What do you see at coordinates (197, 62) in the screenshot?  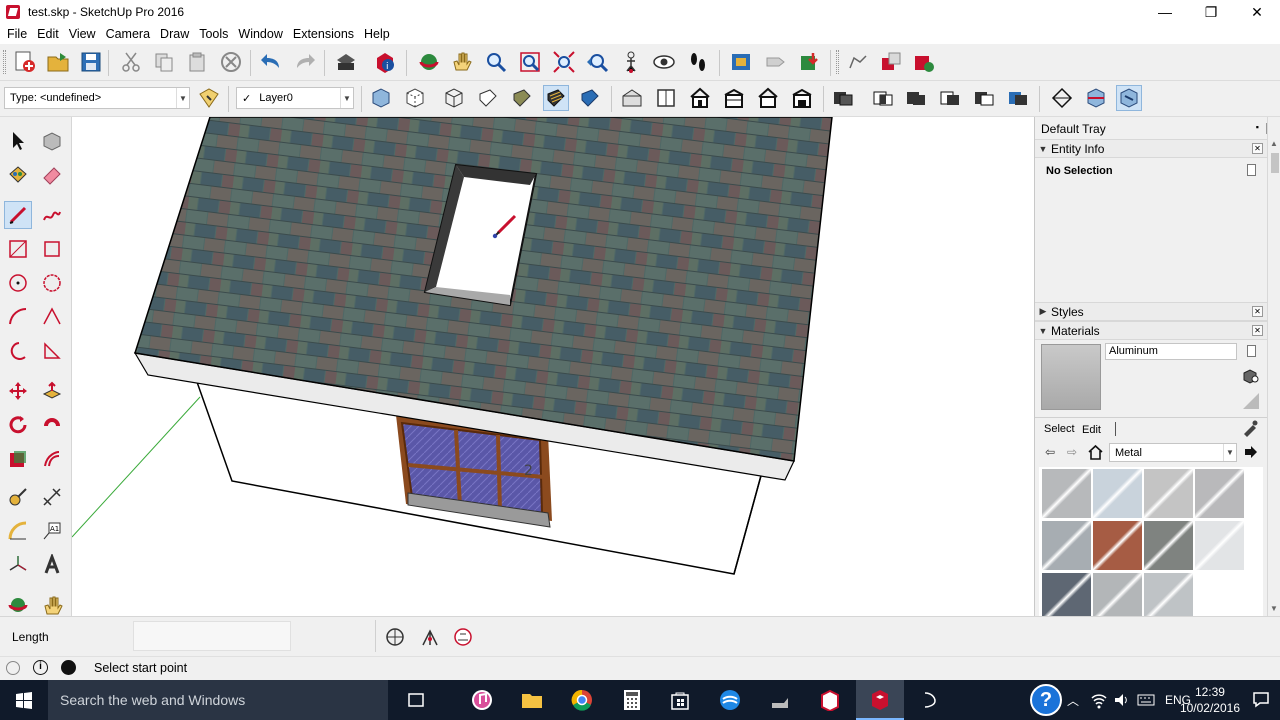 I see `paste-icon` at bounding box center [197, 62].